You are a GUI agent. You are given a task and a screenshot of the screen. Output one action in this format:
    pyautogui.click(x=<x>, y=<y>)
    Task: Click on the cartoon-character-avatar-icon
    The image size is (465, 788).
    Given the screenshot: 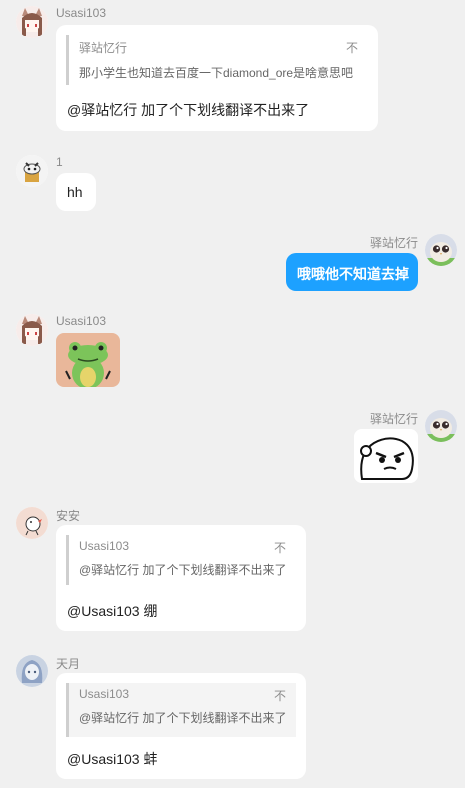 What is the action you would take?
    pyautogui.click(x=32, y=171)
    